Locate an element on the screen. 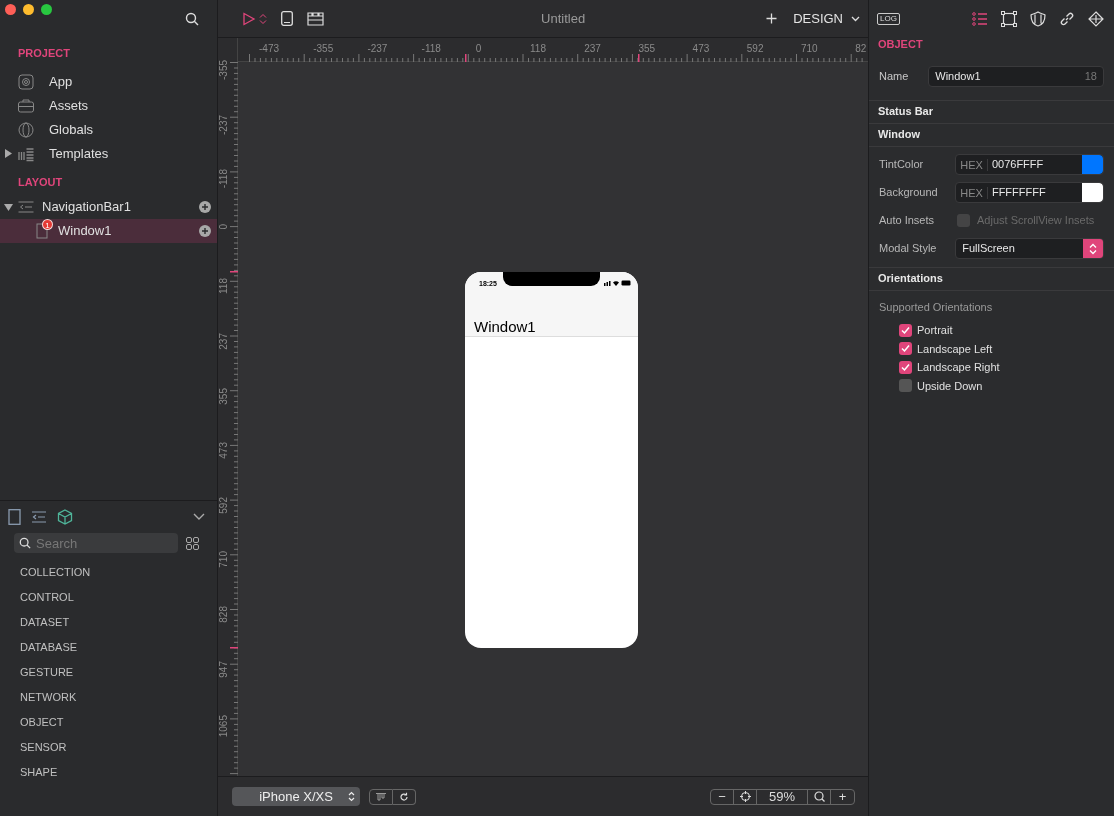  section-title: OBJECT is located at coordinates (900, 44).